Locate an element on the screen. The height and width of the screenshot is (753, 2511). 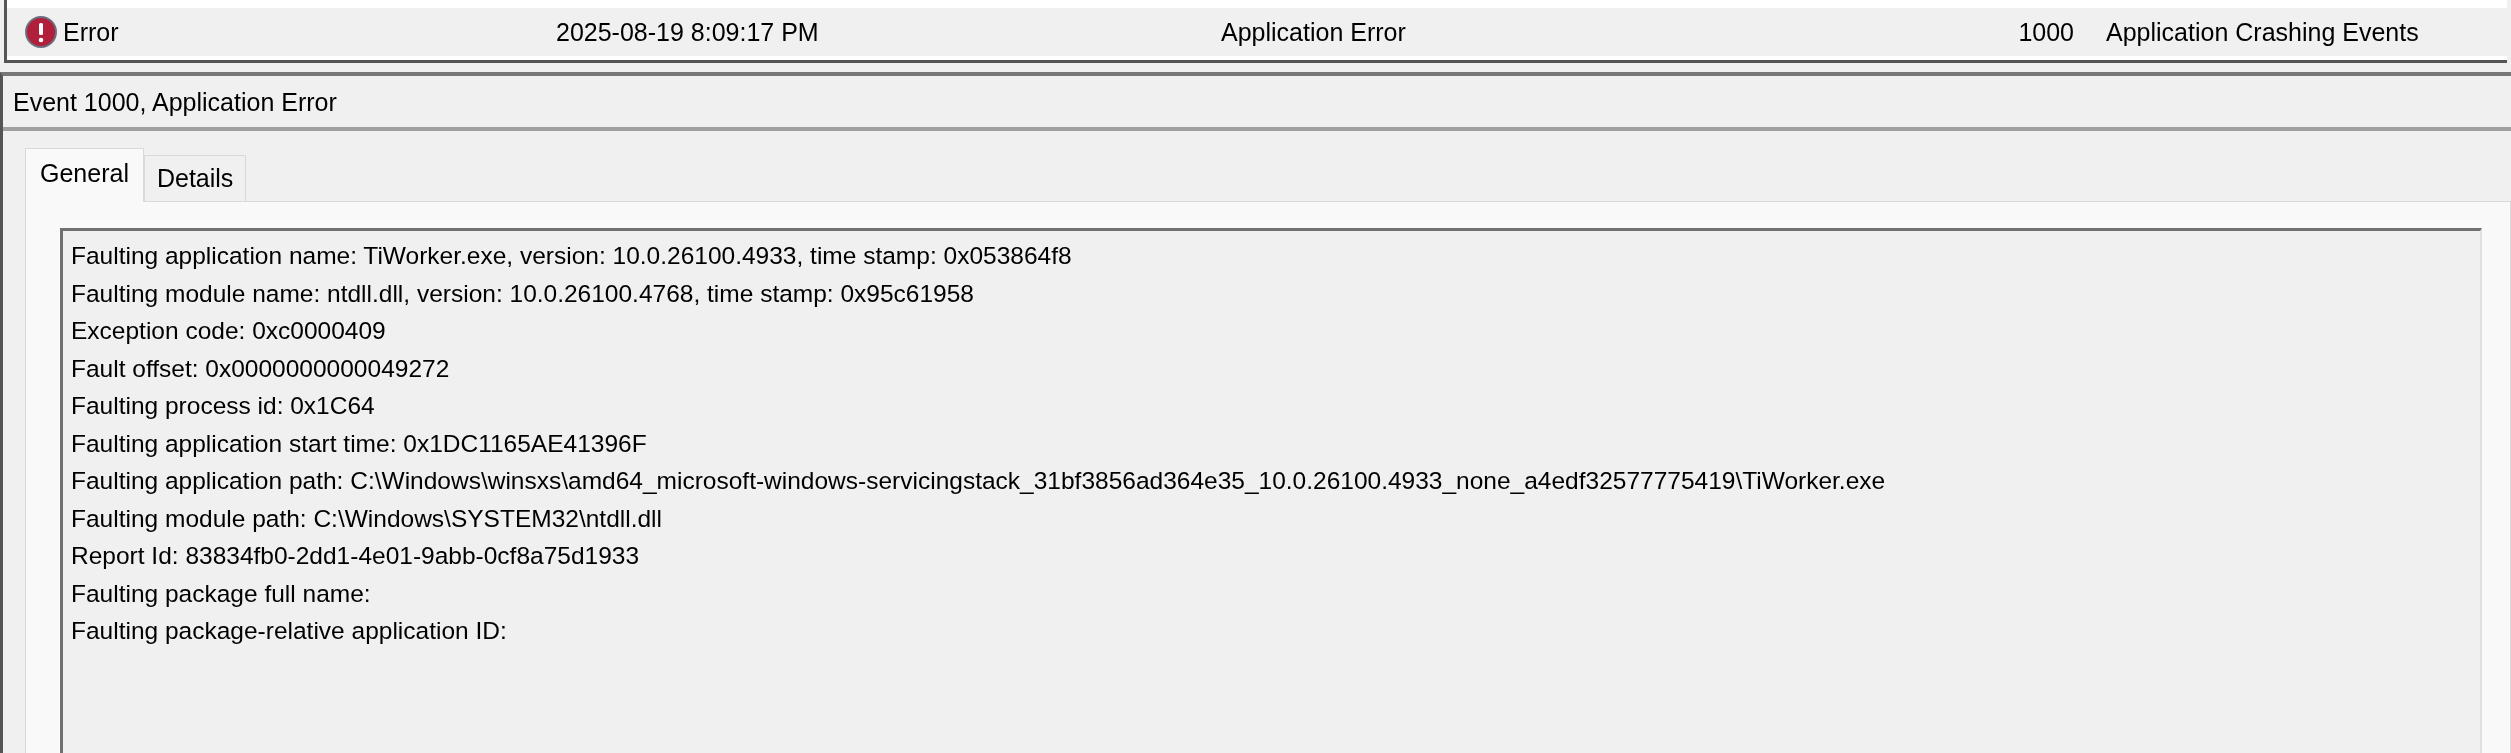
description-line: Faulting module name: ntdll.dll, version: 10.0.26100.4768, time stamp: 0x95c61958 is located at coordinates (523, 293).